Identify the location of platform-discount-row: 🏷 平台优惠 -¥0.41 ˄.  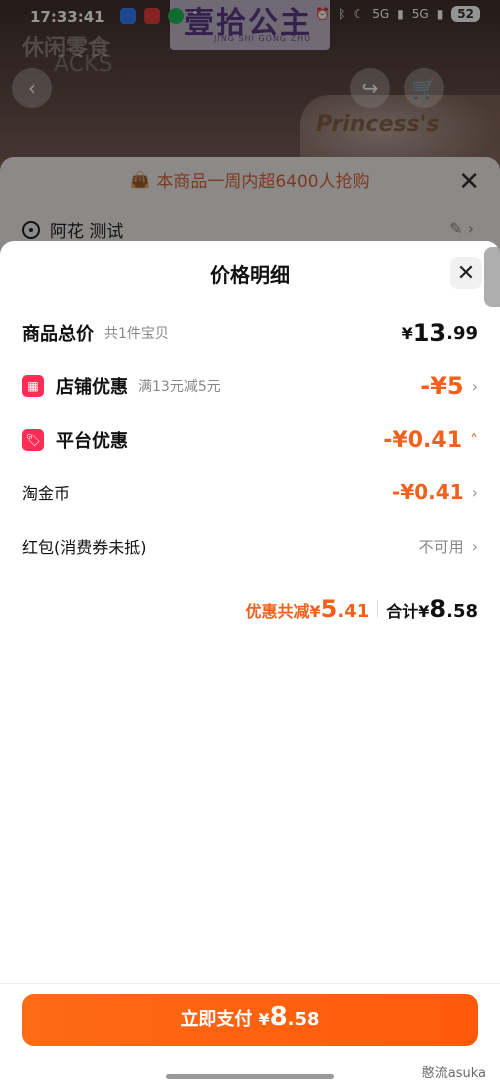
(250, 440).